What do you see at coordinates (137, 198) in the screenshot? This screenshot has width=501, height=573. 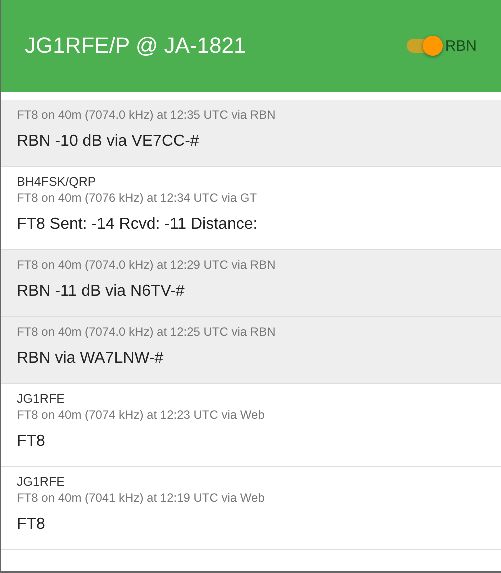 I see `spot-details: FT8 on 40m (7076 kHz) at 12:34 UTC via GT` at bounding box center [137, 198].